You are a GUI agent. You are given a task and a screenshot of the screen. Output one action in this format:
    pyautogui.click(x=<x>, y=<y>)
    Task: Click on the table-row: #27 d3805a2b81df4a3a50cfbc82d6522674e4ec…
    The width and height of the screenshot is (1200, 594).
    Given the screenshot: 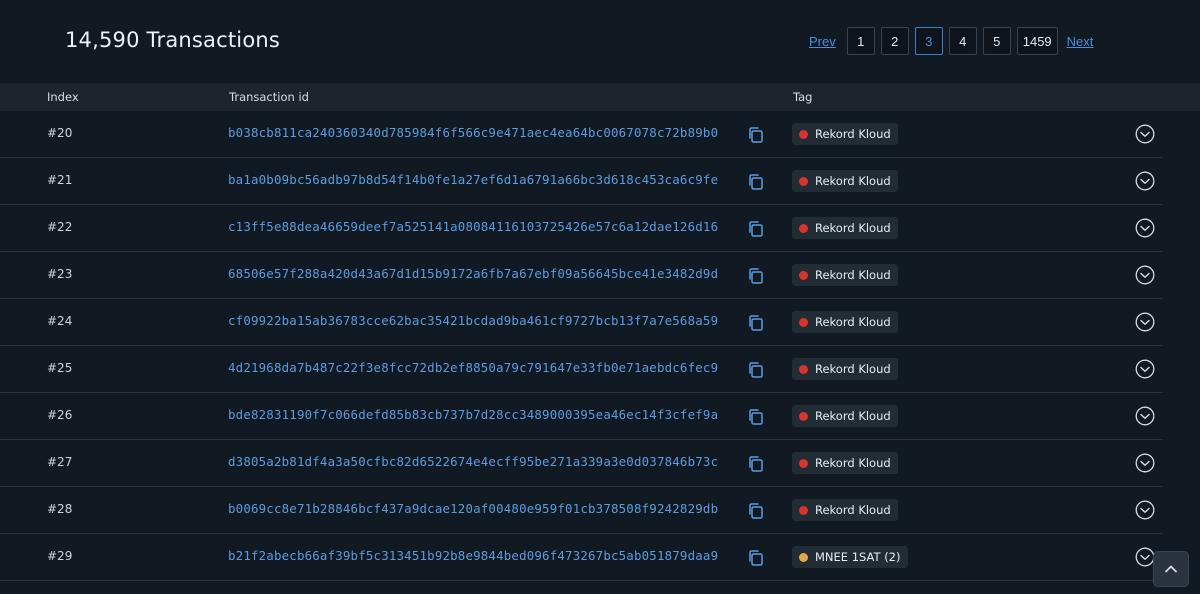 What is the action you would take?
    pyautogui.click(x=581, y=463)
    